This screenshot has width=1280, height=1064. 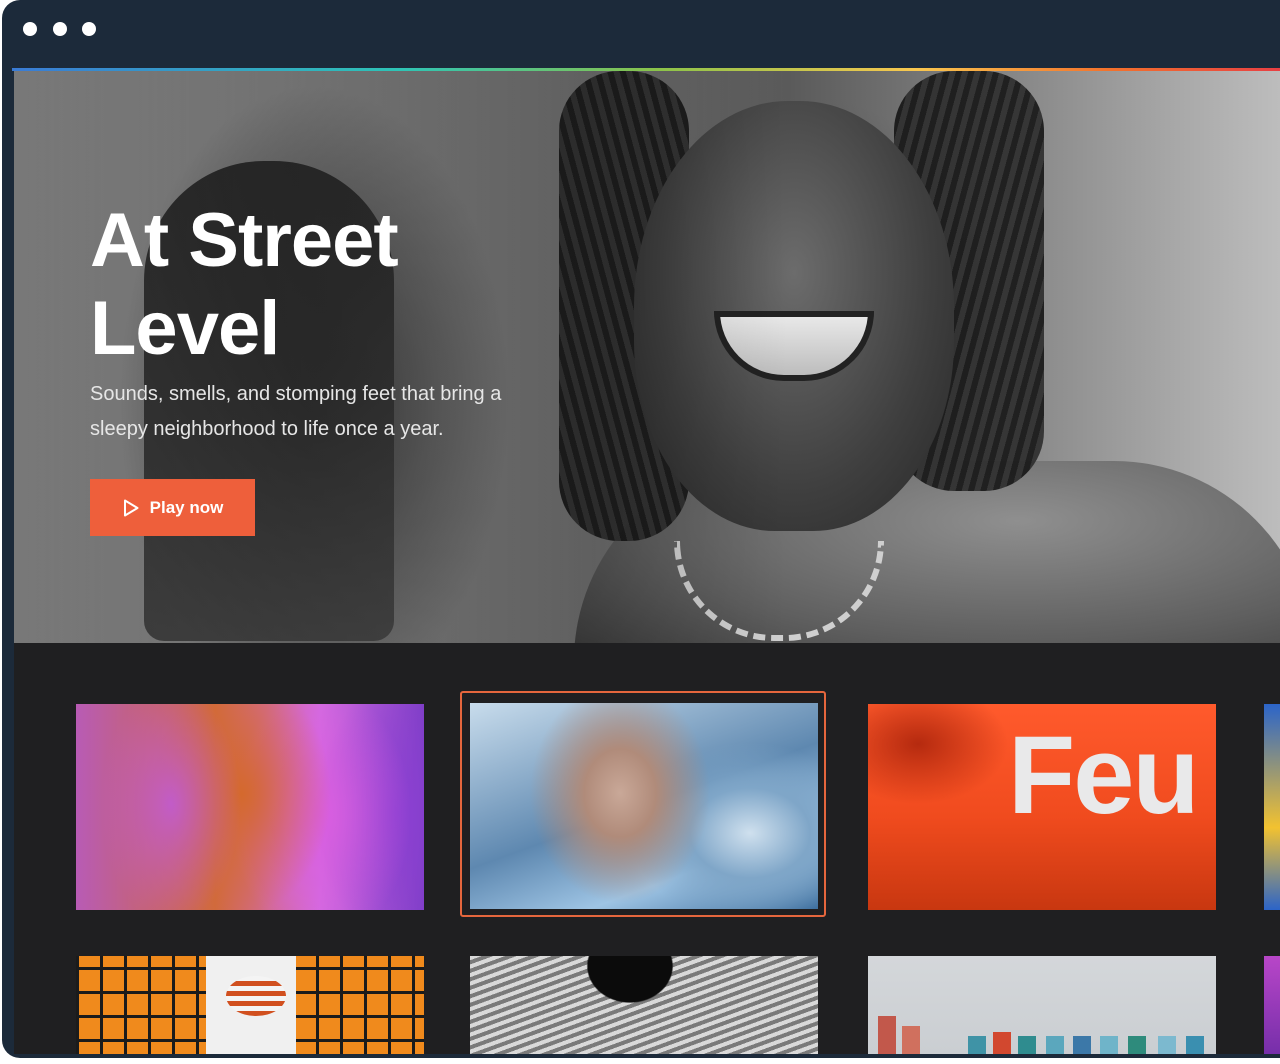 I want to click on play-now-button: Play now, so click(x=172, y=507).